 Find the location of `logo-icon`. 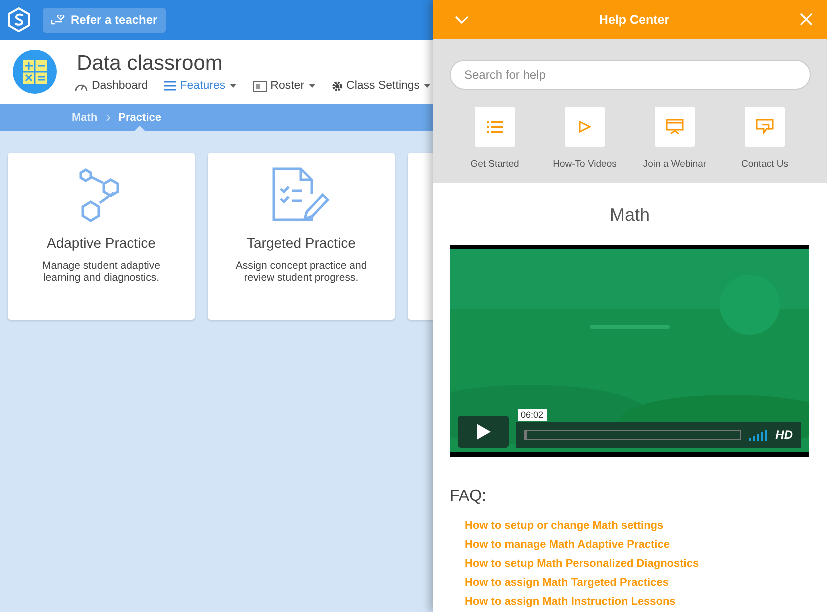

logo-icon is located at coordinates (19, 20).